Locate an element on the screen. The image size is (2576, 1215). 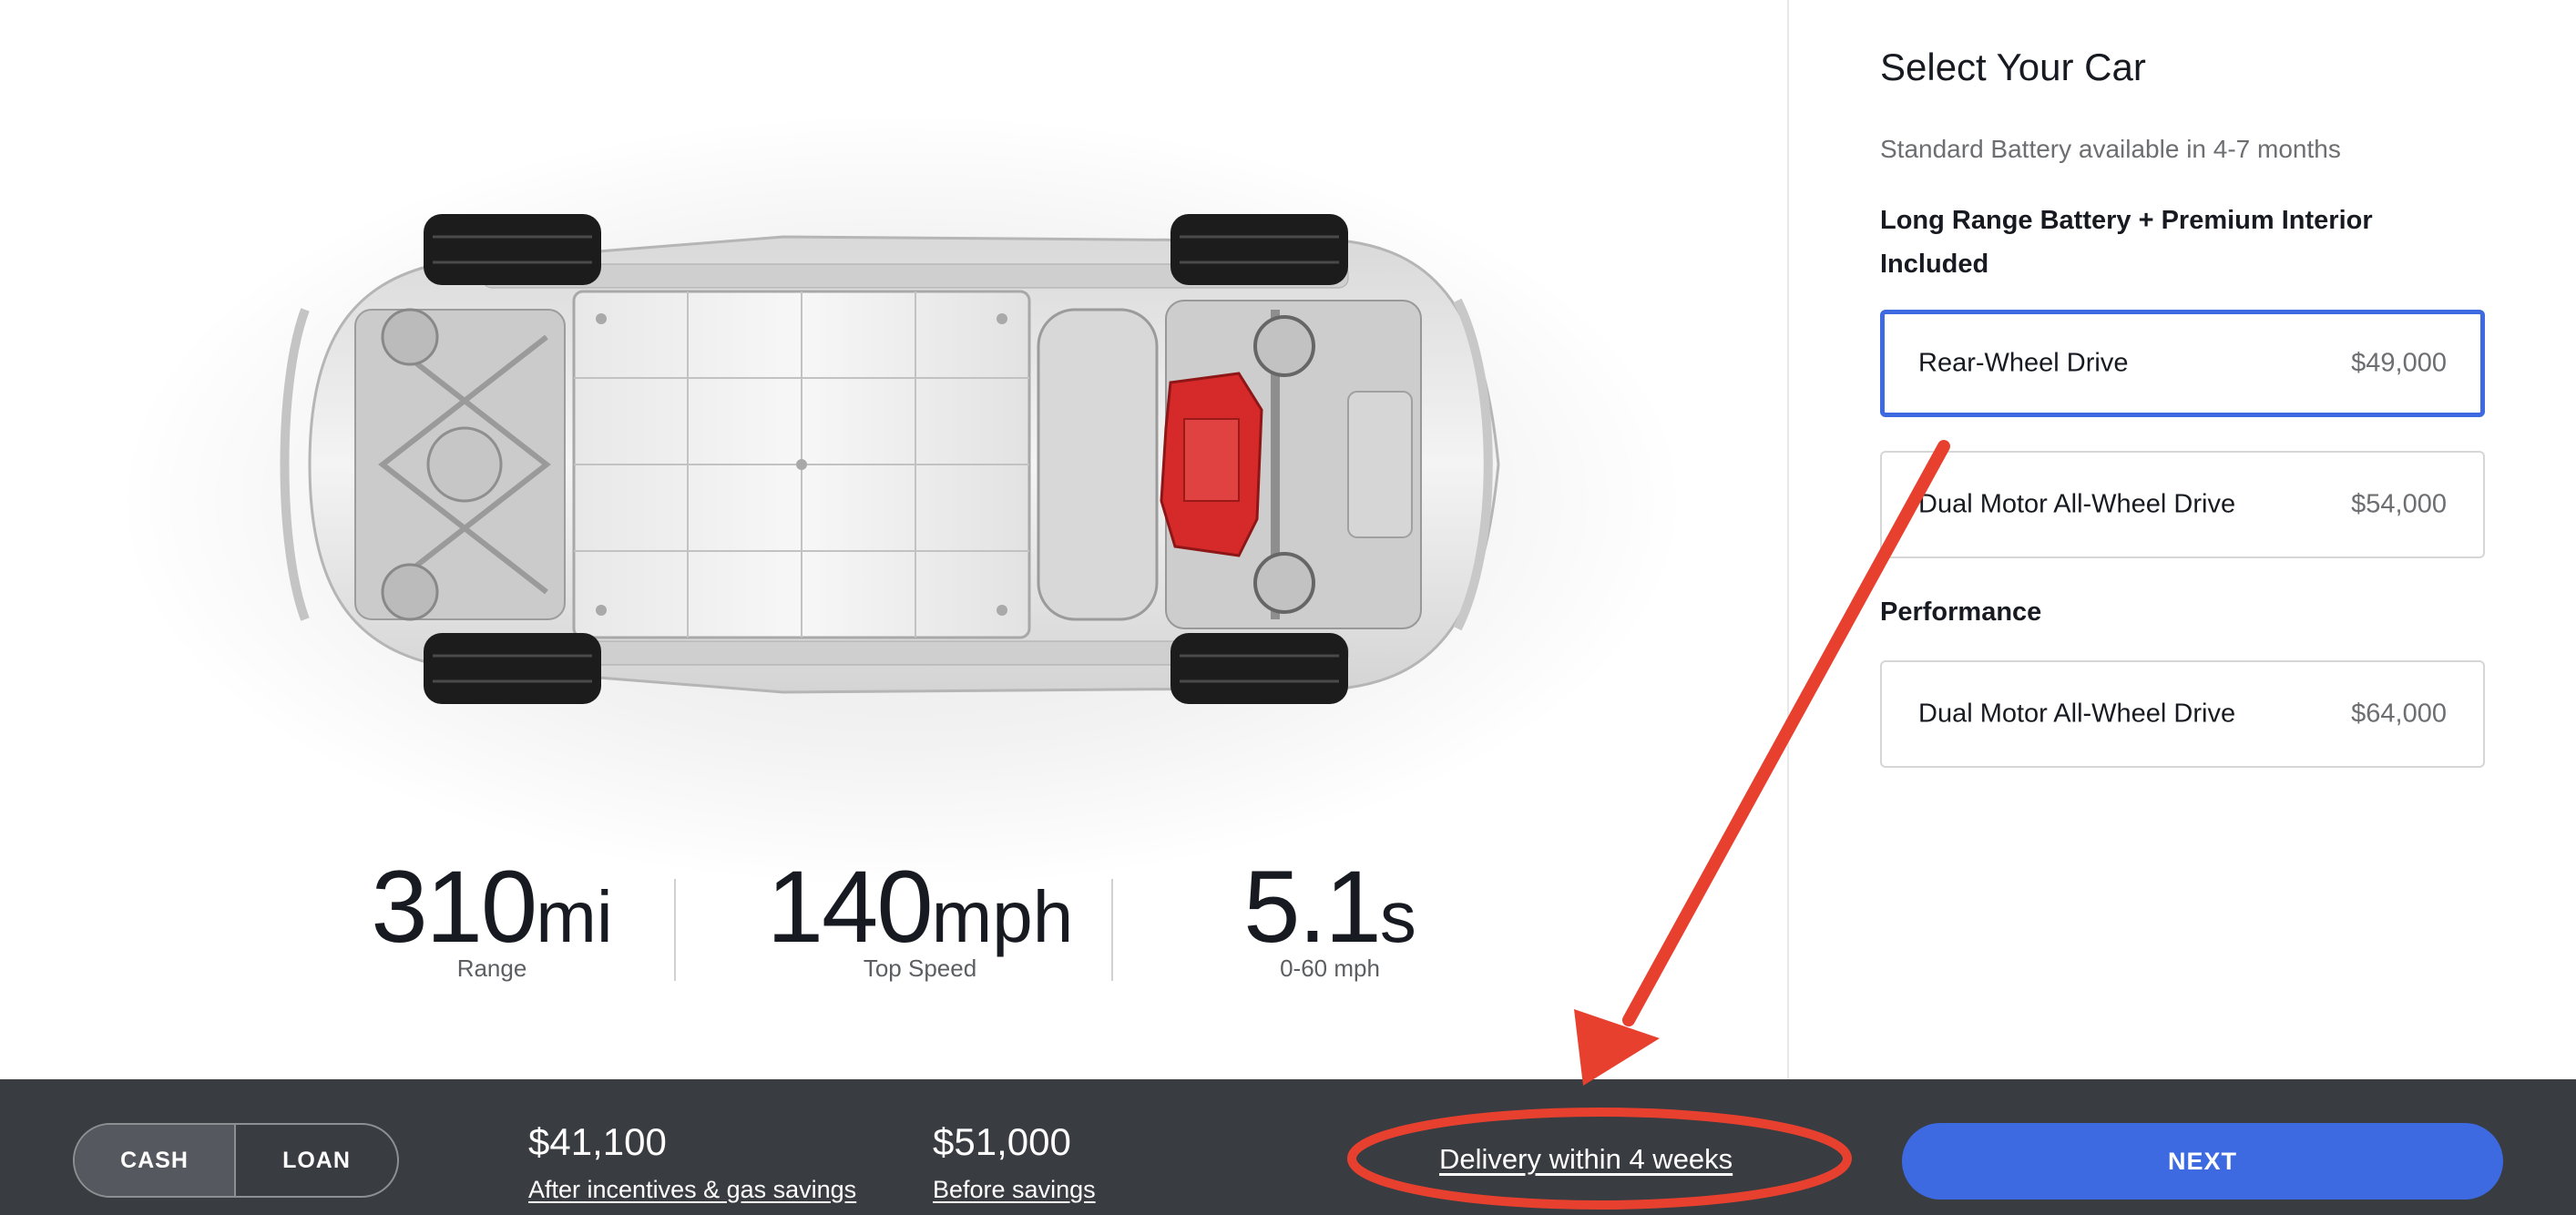
stat-speed-value: 140 is located at coordinates (850, 907).